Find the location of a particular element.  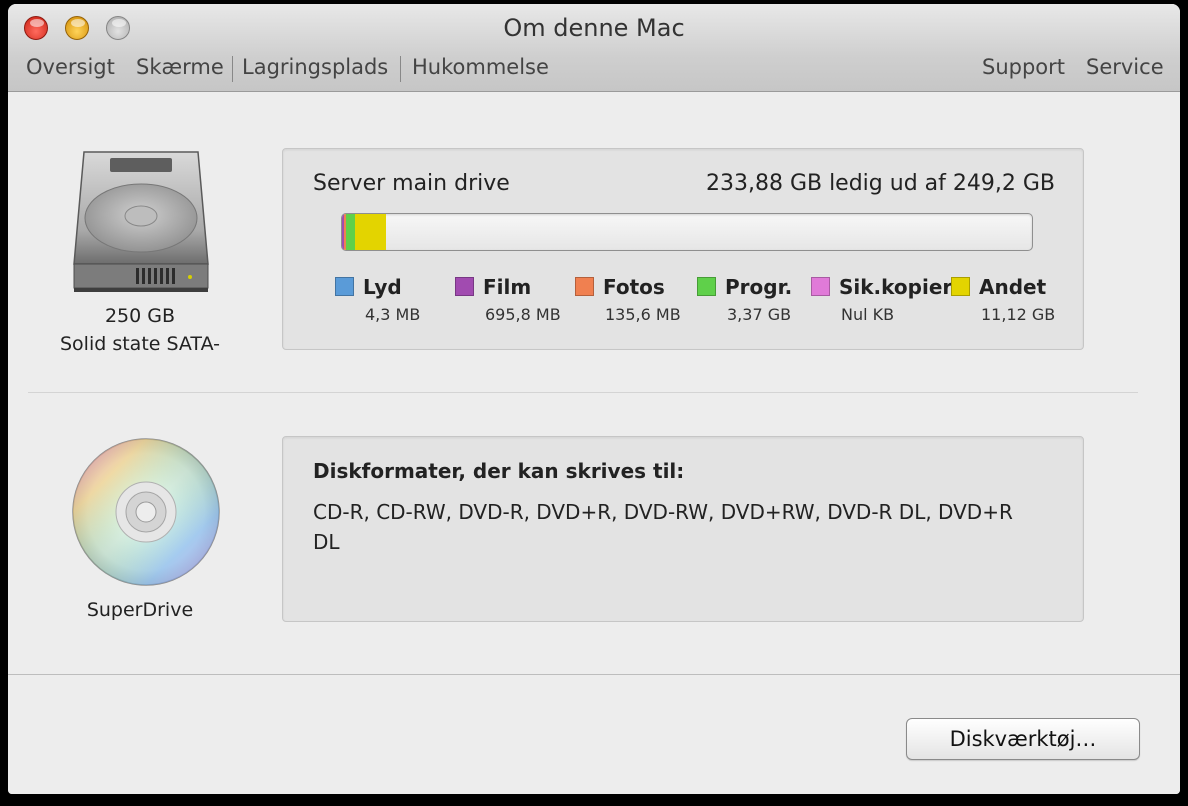

usage-segment-progr- is located at coordinates (350, 232).